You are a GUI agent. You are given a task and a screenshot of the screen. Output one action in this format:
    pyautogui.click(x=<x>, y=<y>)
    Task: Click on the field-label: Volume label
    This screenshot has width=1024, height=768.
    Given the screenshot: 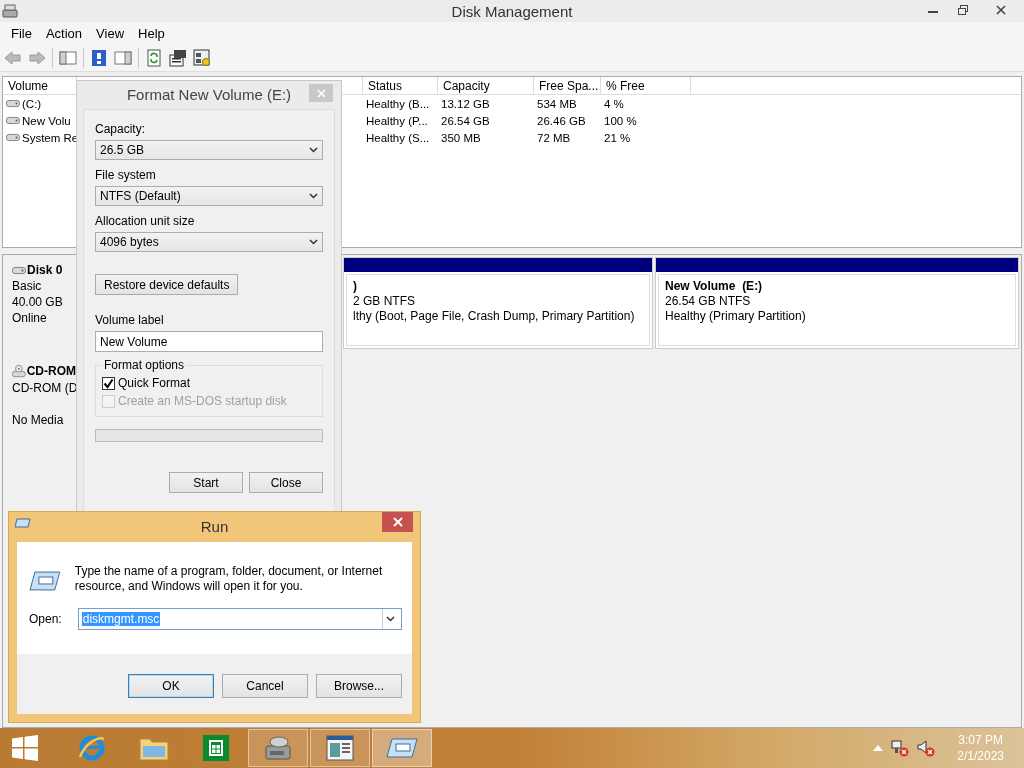 What is the action you would take?
    pyautogui.click(x=130, y=320)
    